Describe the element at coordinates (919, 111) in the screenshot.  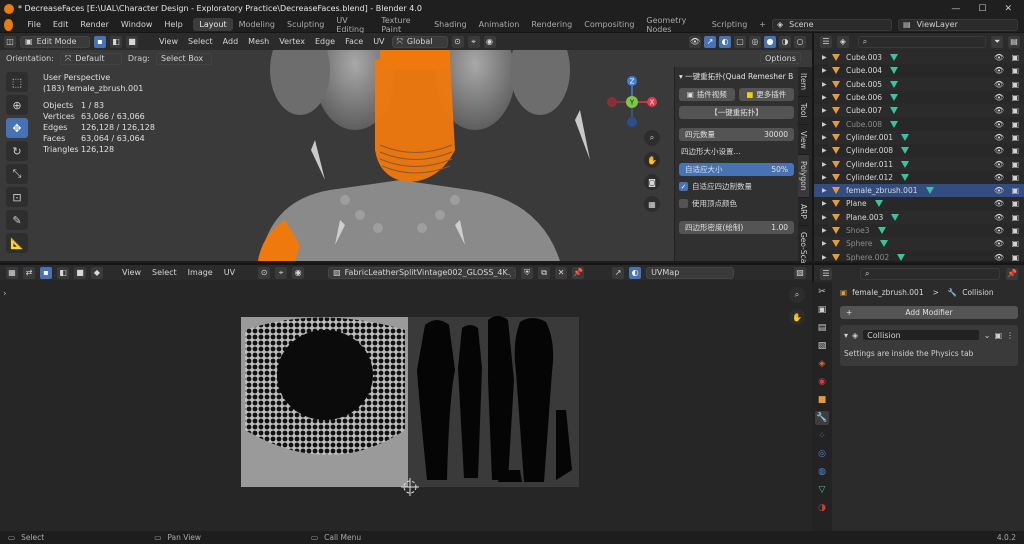
I see `outliner-row: ▶ Cube.007 👁 ▣` at that location.